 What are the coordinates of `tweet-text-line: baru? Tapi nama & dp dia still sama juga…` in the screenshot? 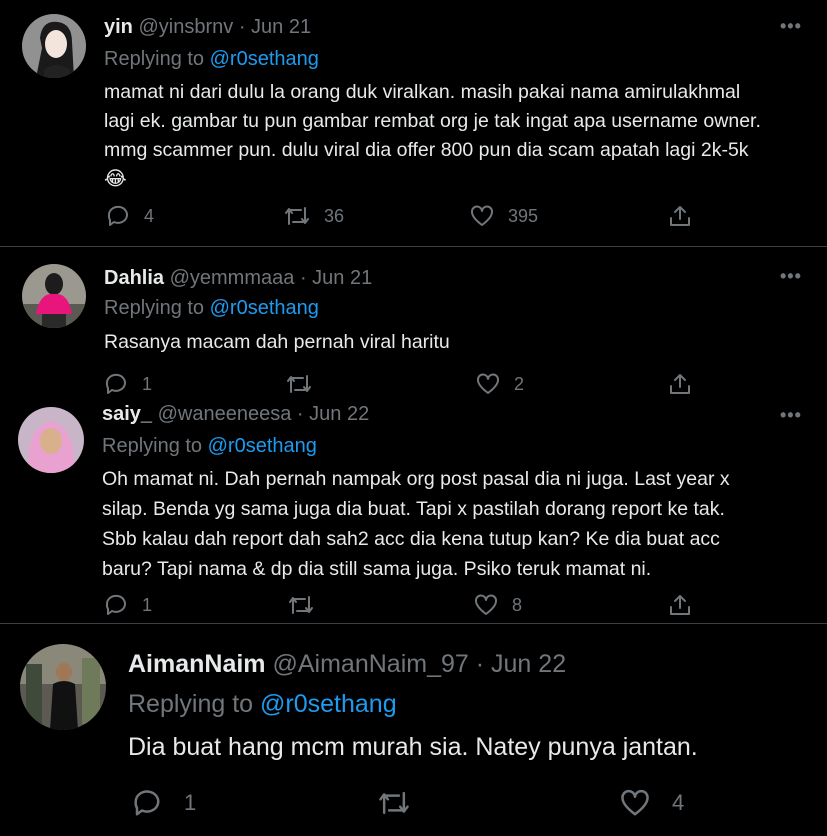 It's located at (377, 569).